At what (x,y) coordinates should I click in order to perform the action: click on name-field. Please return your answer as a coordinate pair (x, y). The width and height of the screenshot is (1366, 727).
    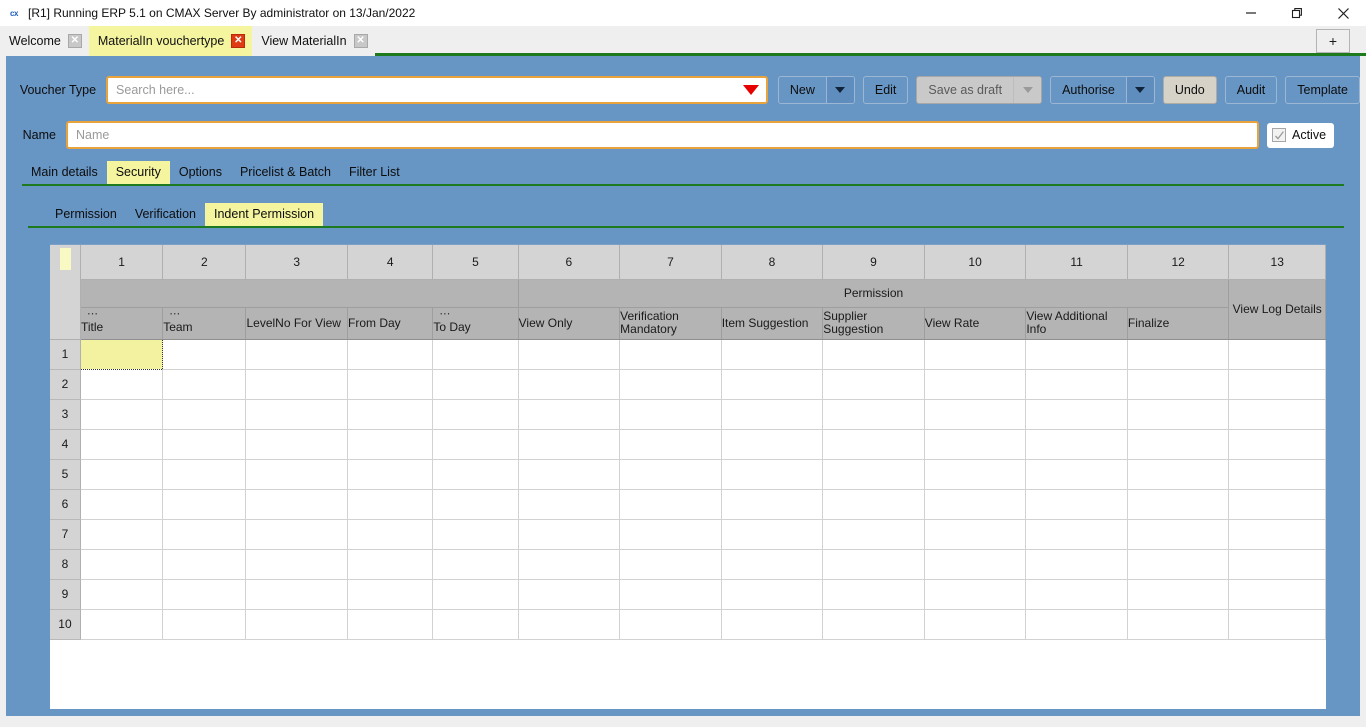
    Looking at the image, I should click on (662, 135).